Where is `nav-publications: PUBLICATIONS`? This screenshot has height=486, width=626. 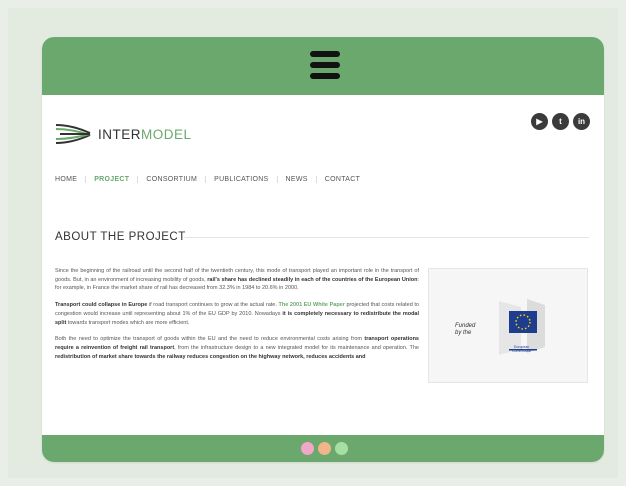 nav-publications: PUBLICATIONS is located at coordinates (242, 179).